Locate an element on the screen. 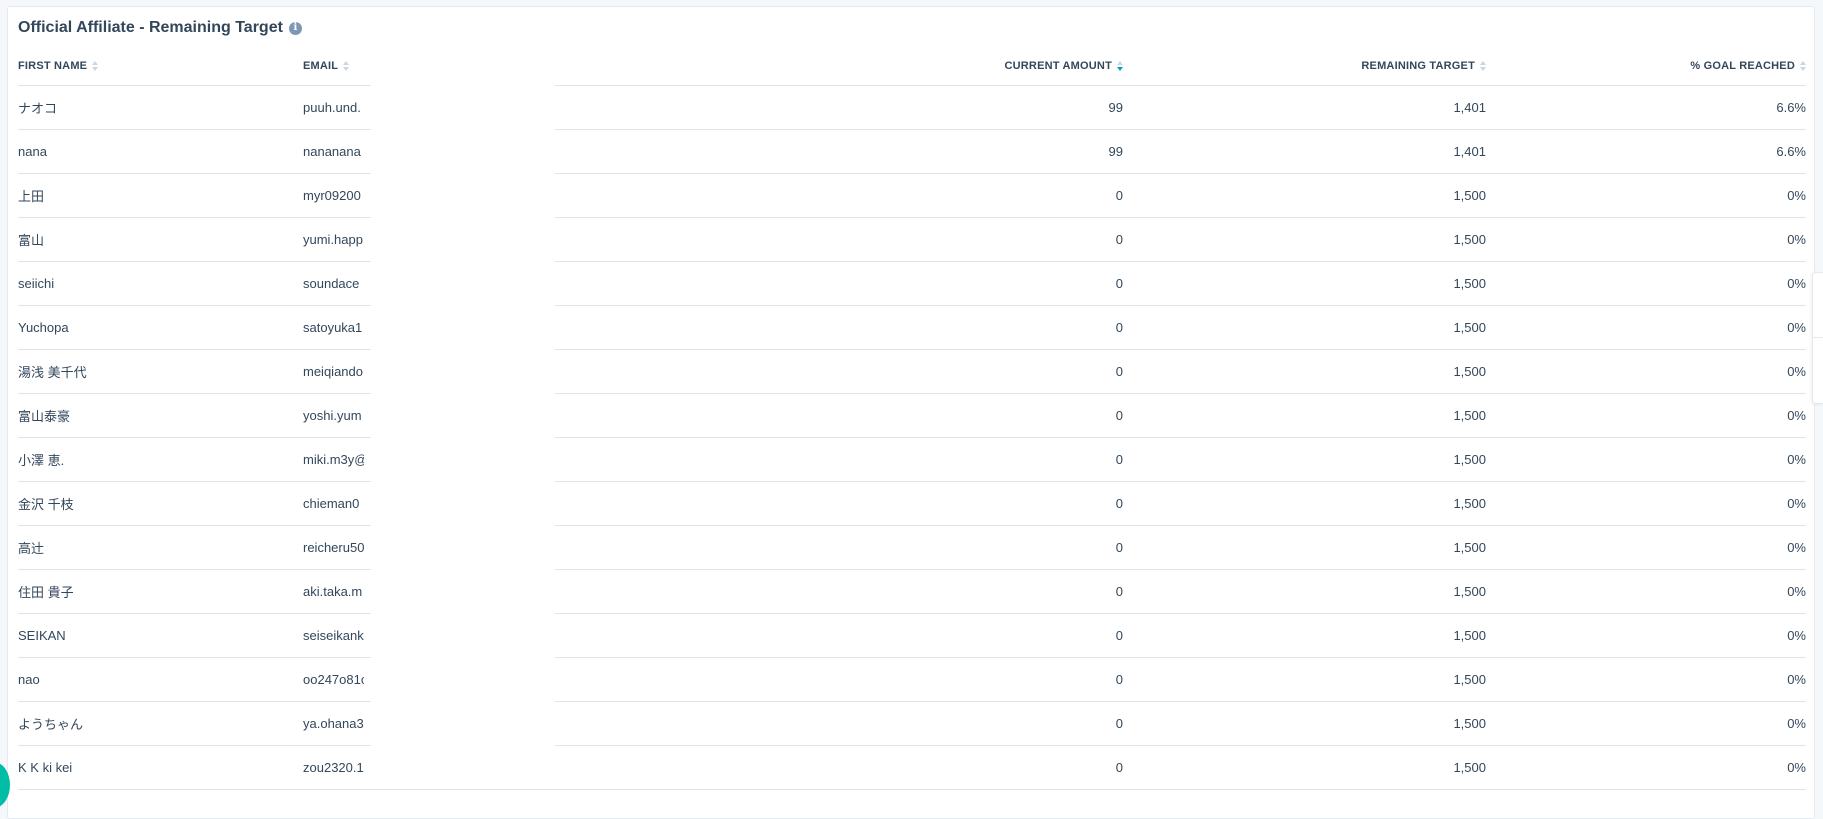 This screenshot has height=819, width=1823. cell-first-name: K K ki kei is located at coordinates (160, 767).